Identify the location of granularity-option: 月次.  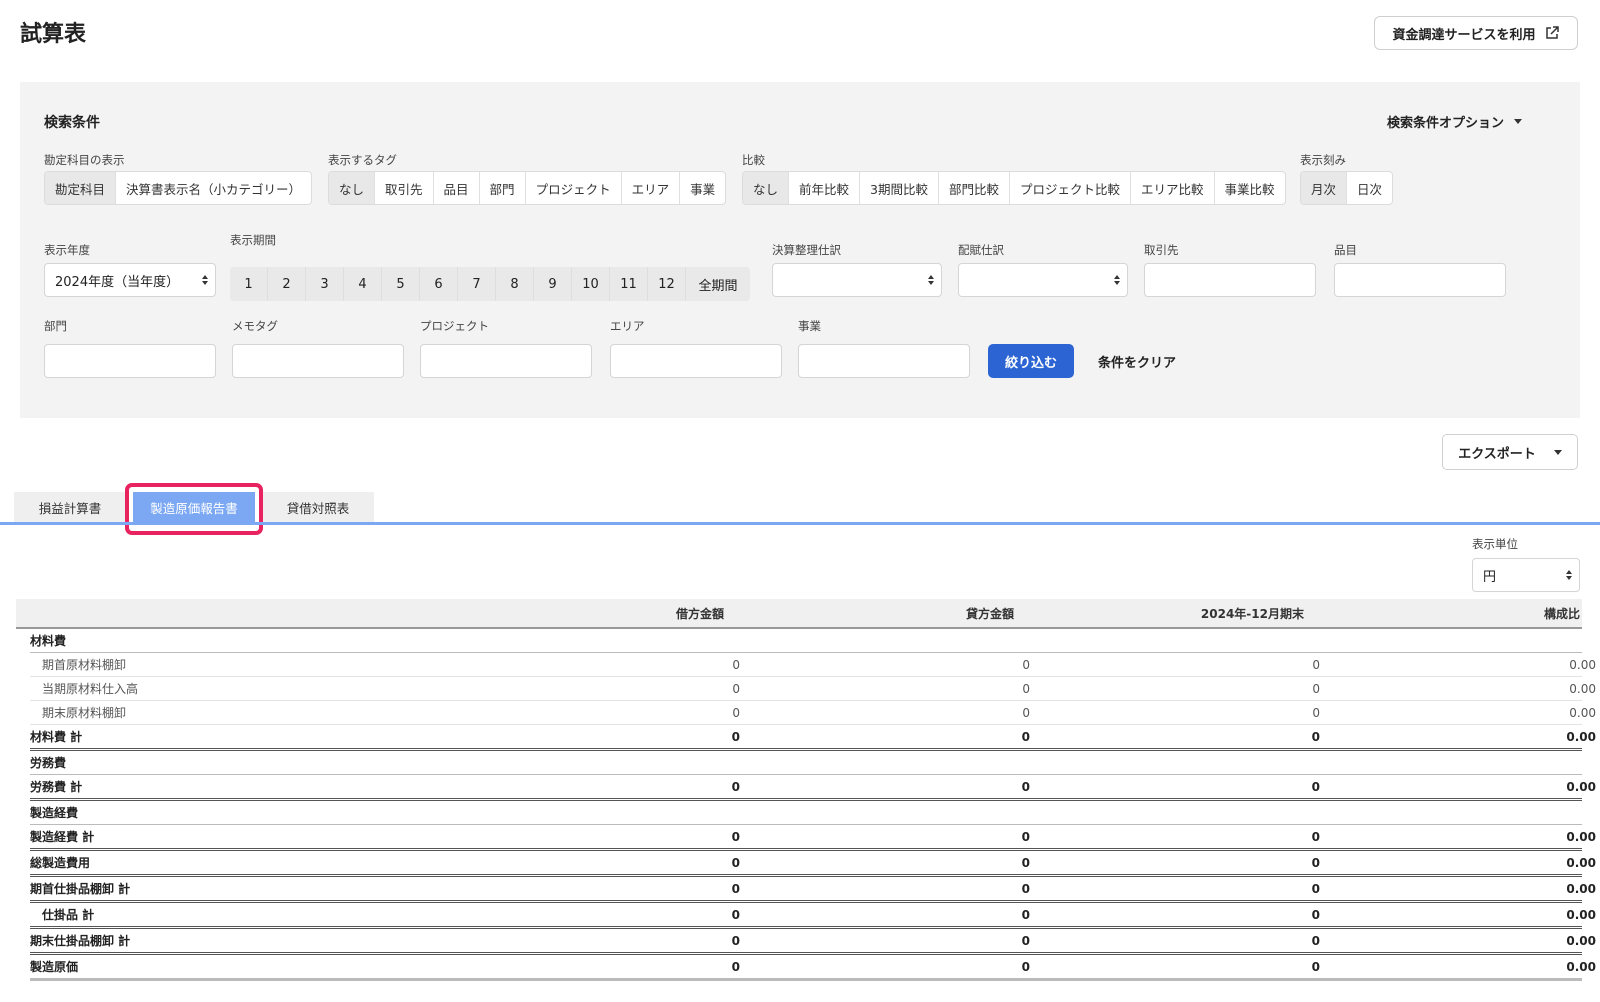
(1324, 188).